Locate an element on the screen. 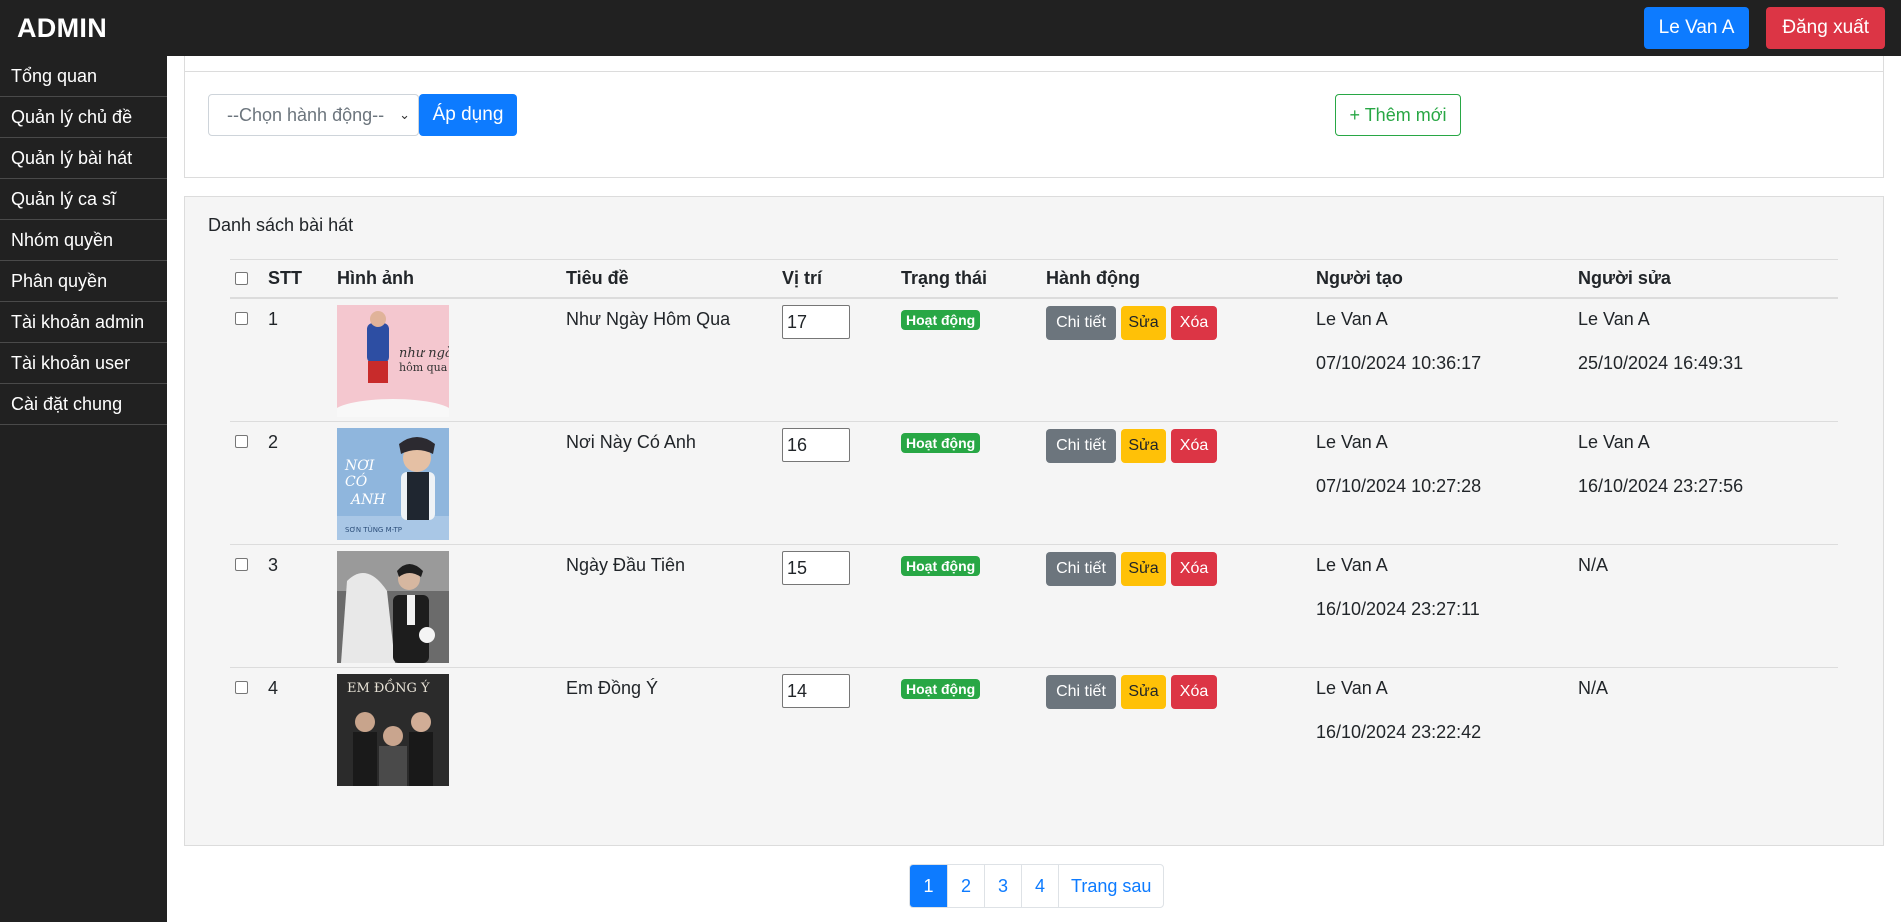 This screenshot has height=922, width=1901. sidebar-item-topics: Quản lý chủ đề is located at coordinates (83, 117).